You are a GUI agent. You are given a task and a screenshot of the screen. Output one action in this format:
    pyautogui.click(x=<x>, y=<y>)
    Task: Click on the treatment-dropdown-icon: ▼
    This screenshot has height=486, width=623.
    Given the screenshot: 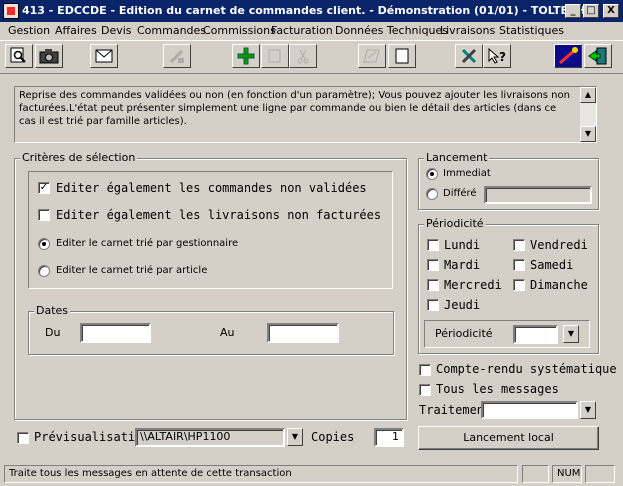 What is the action you would take?
    pyautogui.click(x=588, y=410)
    